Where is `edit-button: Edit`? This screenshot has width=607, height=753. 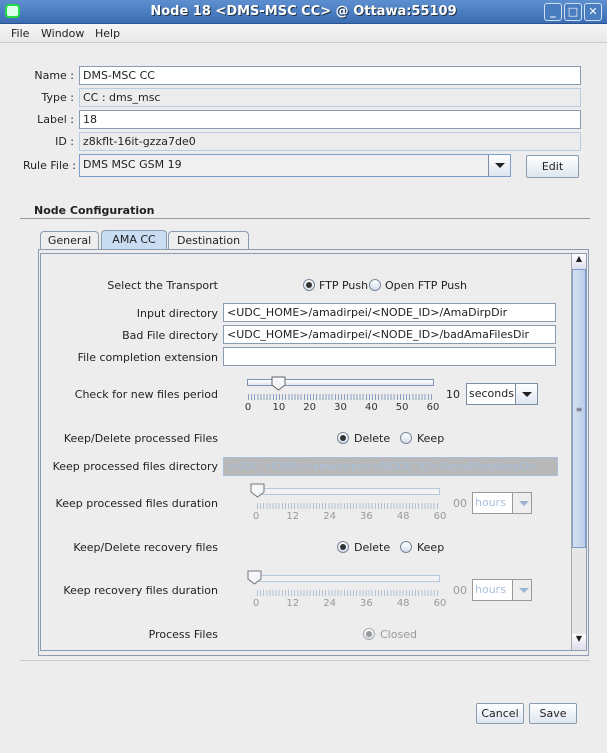
edit-button: Edit is located at coordinates (552, 166).